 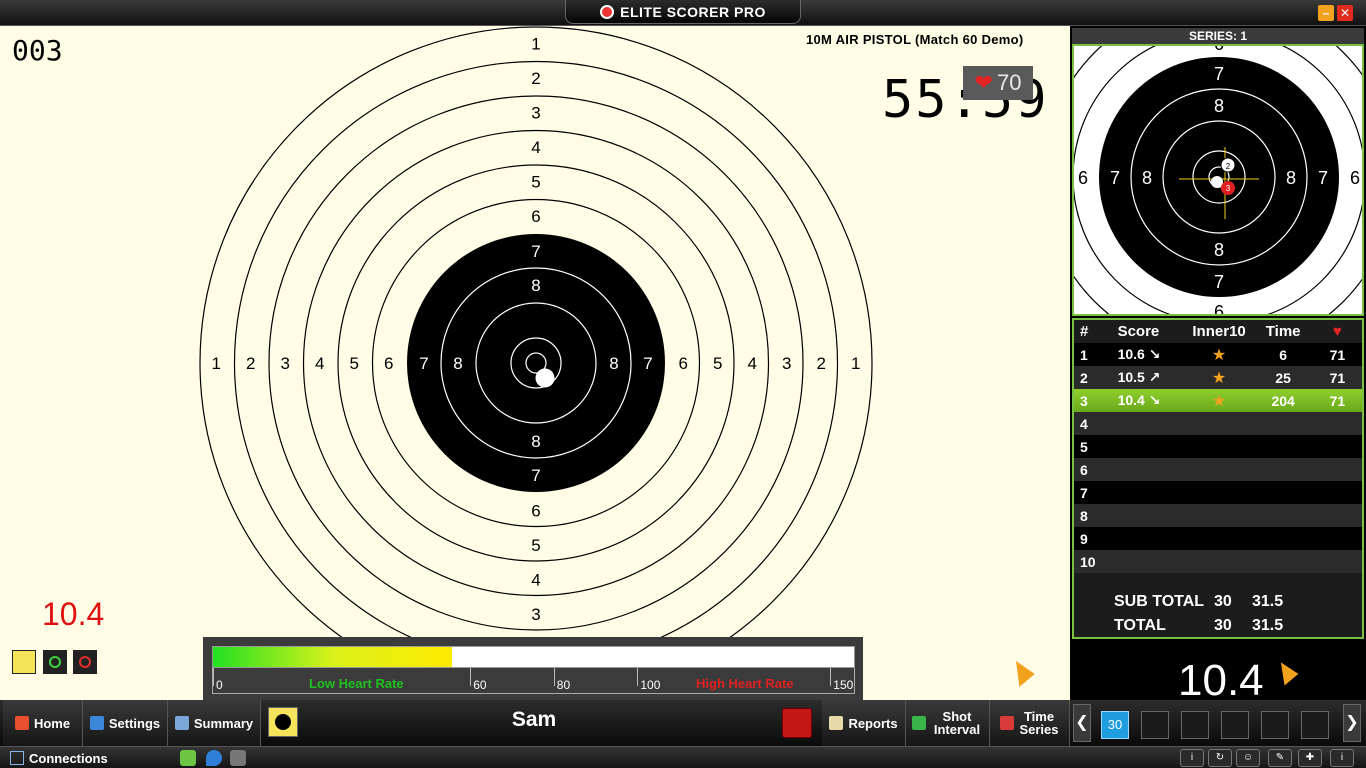 What do you see at coordinates (864, 723) in the screenshot?
I see `reports-button: Reports` at bounding box center [864, 723].